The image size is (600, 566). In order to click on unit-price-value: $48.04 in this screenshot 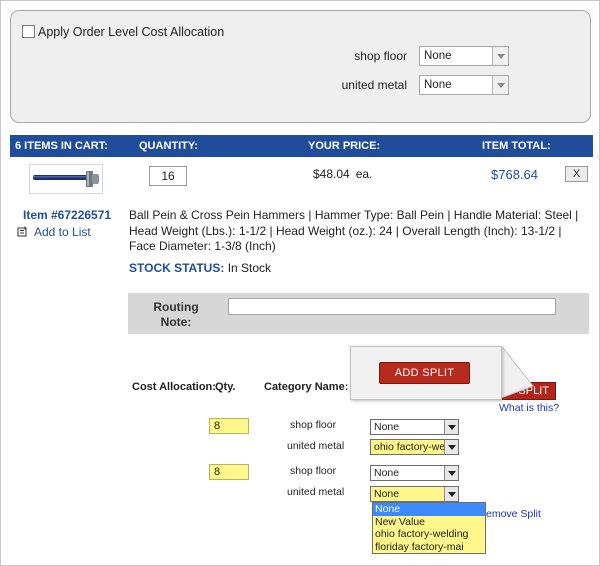, I will do `click(331, 174)`.